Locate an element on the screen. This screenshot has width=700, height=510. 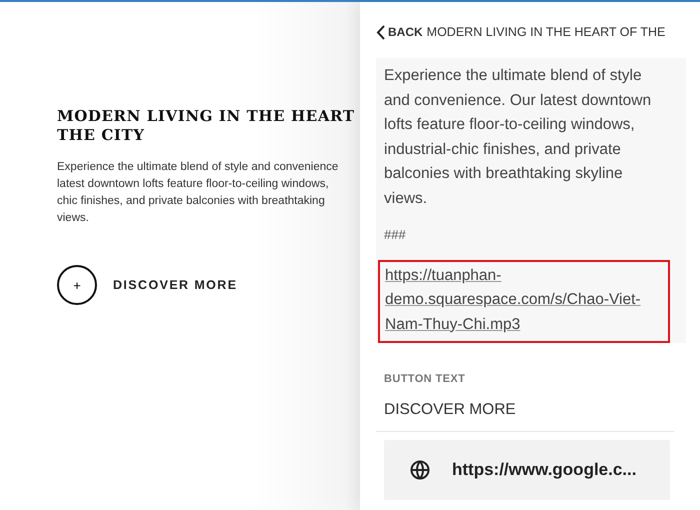
field-label: BUTTON TEXT is located at coordinates (425, 379).